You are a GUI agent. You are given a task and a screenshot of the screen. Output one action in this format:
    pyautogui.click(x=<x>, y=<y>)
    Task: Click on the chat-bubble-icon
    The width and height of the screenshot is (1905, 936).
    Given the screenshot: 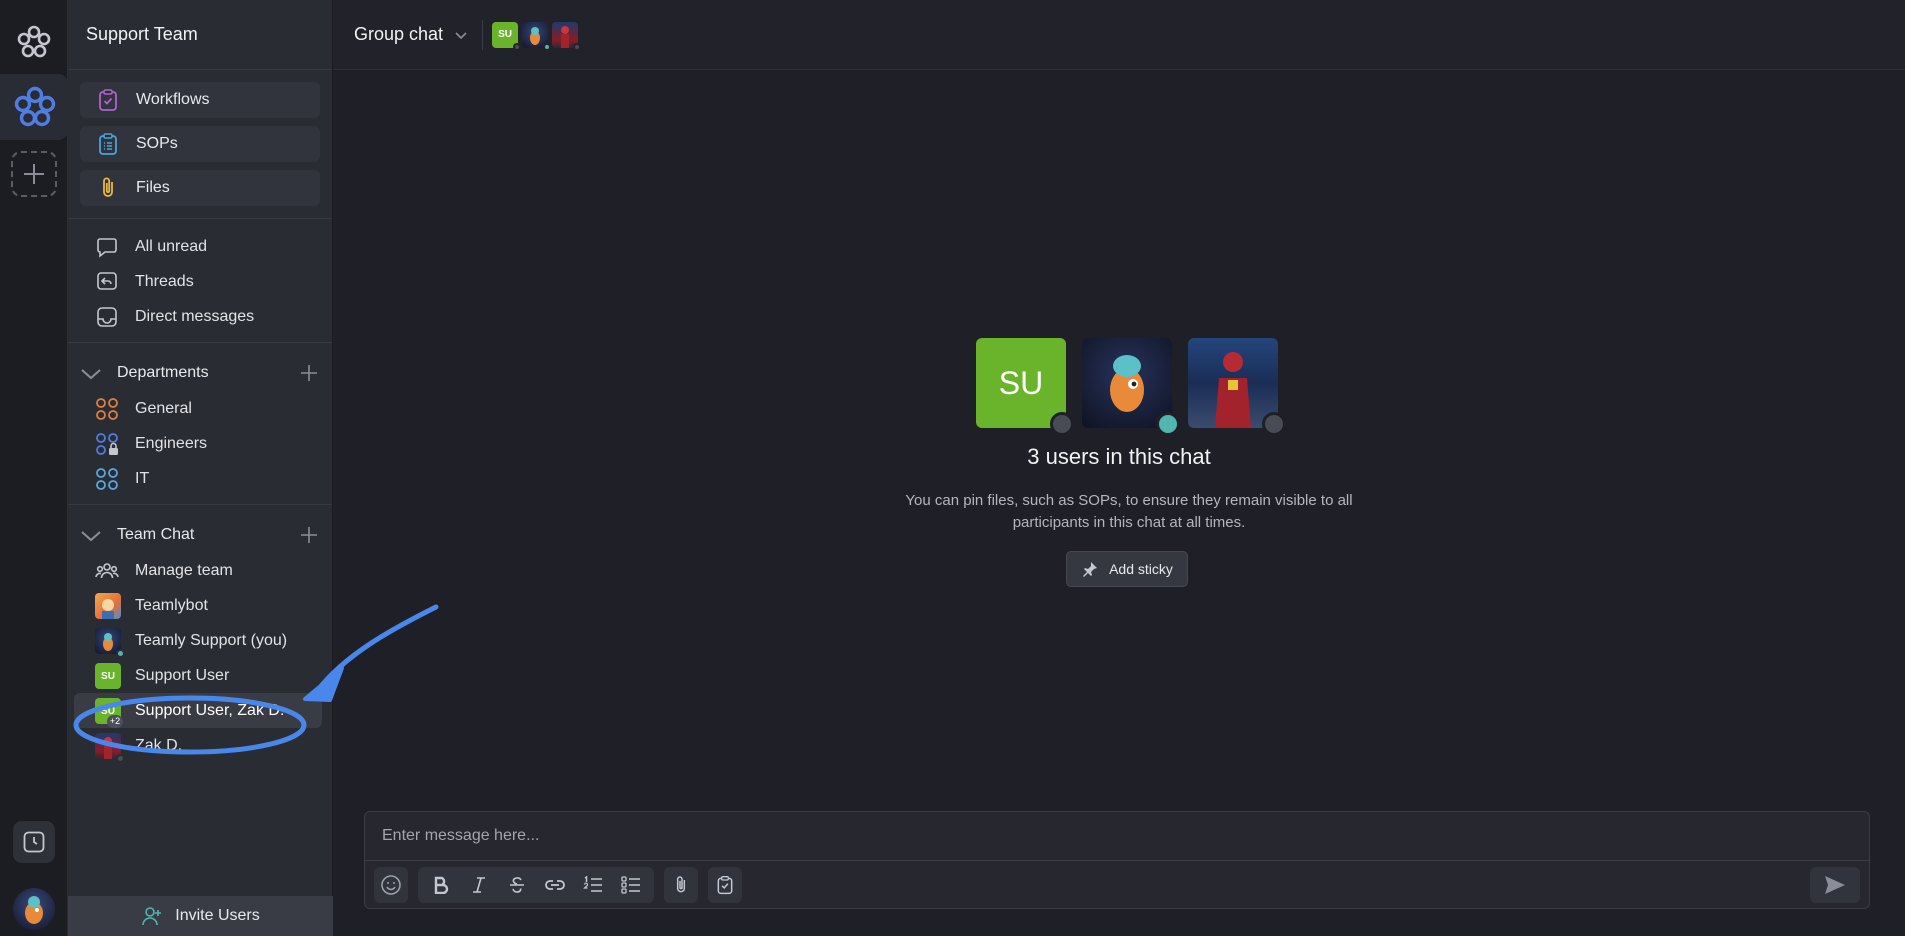 What is the action you would take?
    pyautogui.click(x=107, y=248)
    